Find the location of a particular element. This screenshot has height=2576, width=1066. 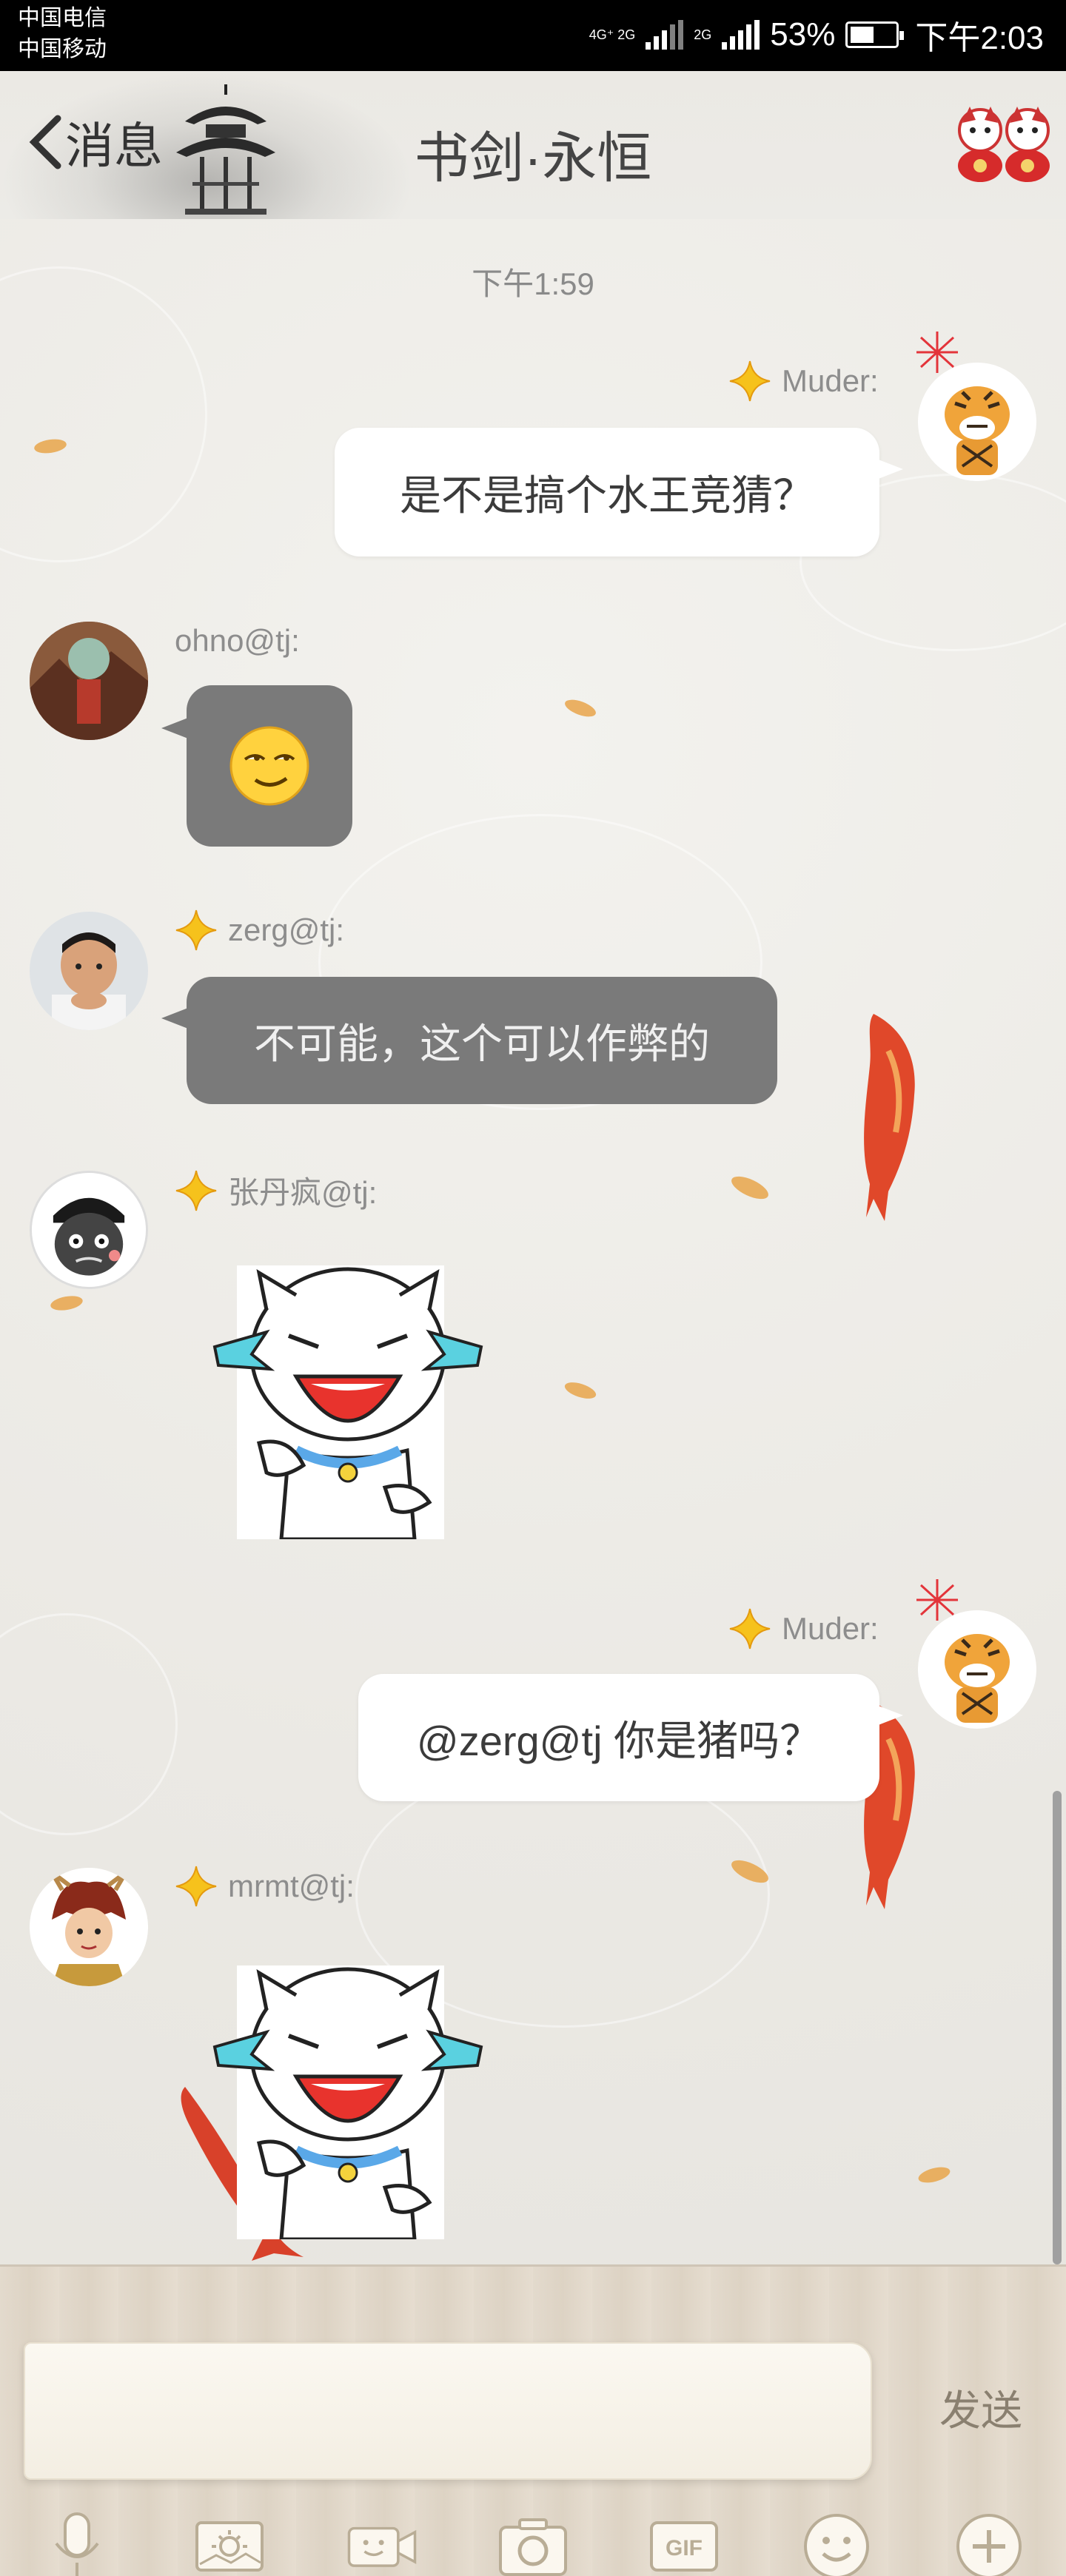

title-bar: 消息 书剑·永恒 is located at coordinates (533, 145).